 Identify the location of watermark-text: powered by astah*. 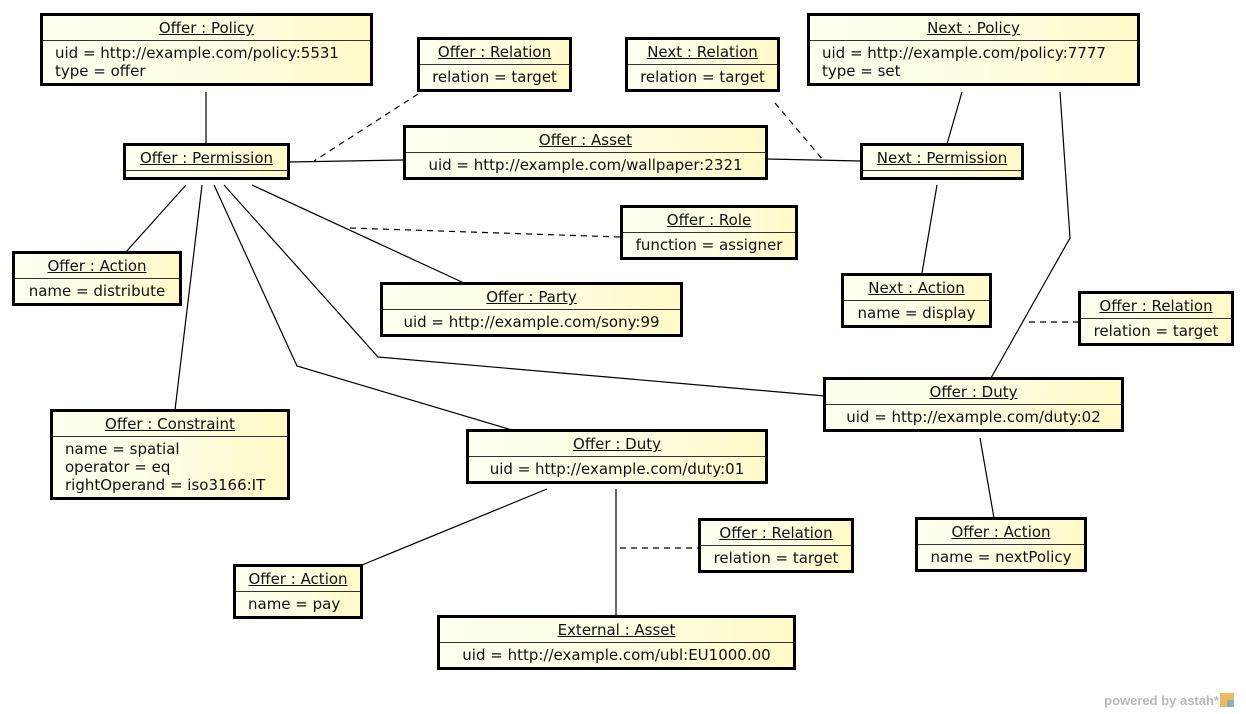
(1161, 700).